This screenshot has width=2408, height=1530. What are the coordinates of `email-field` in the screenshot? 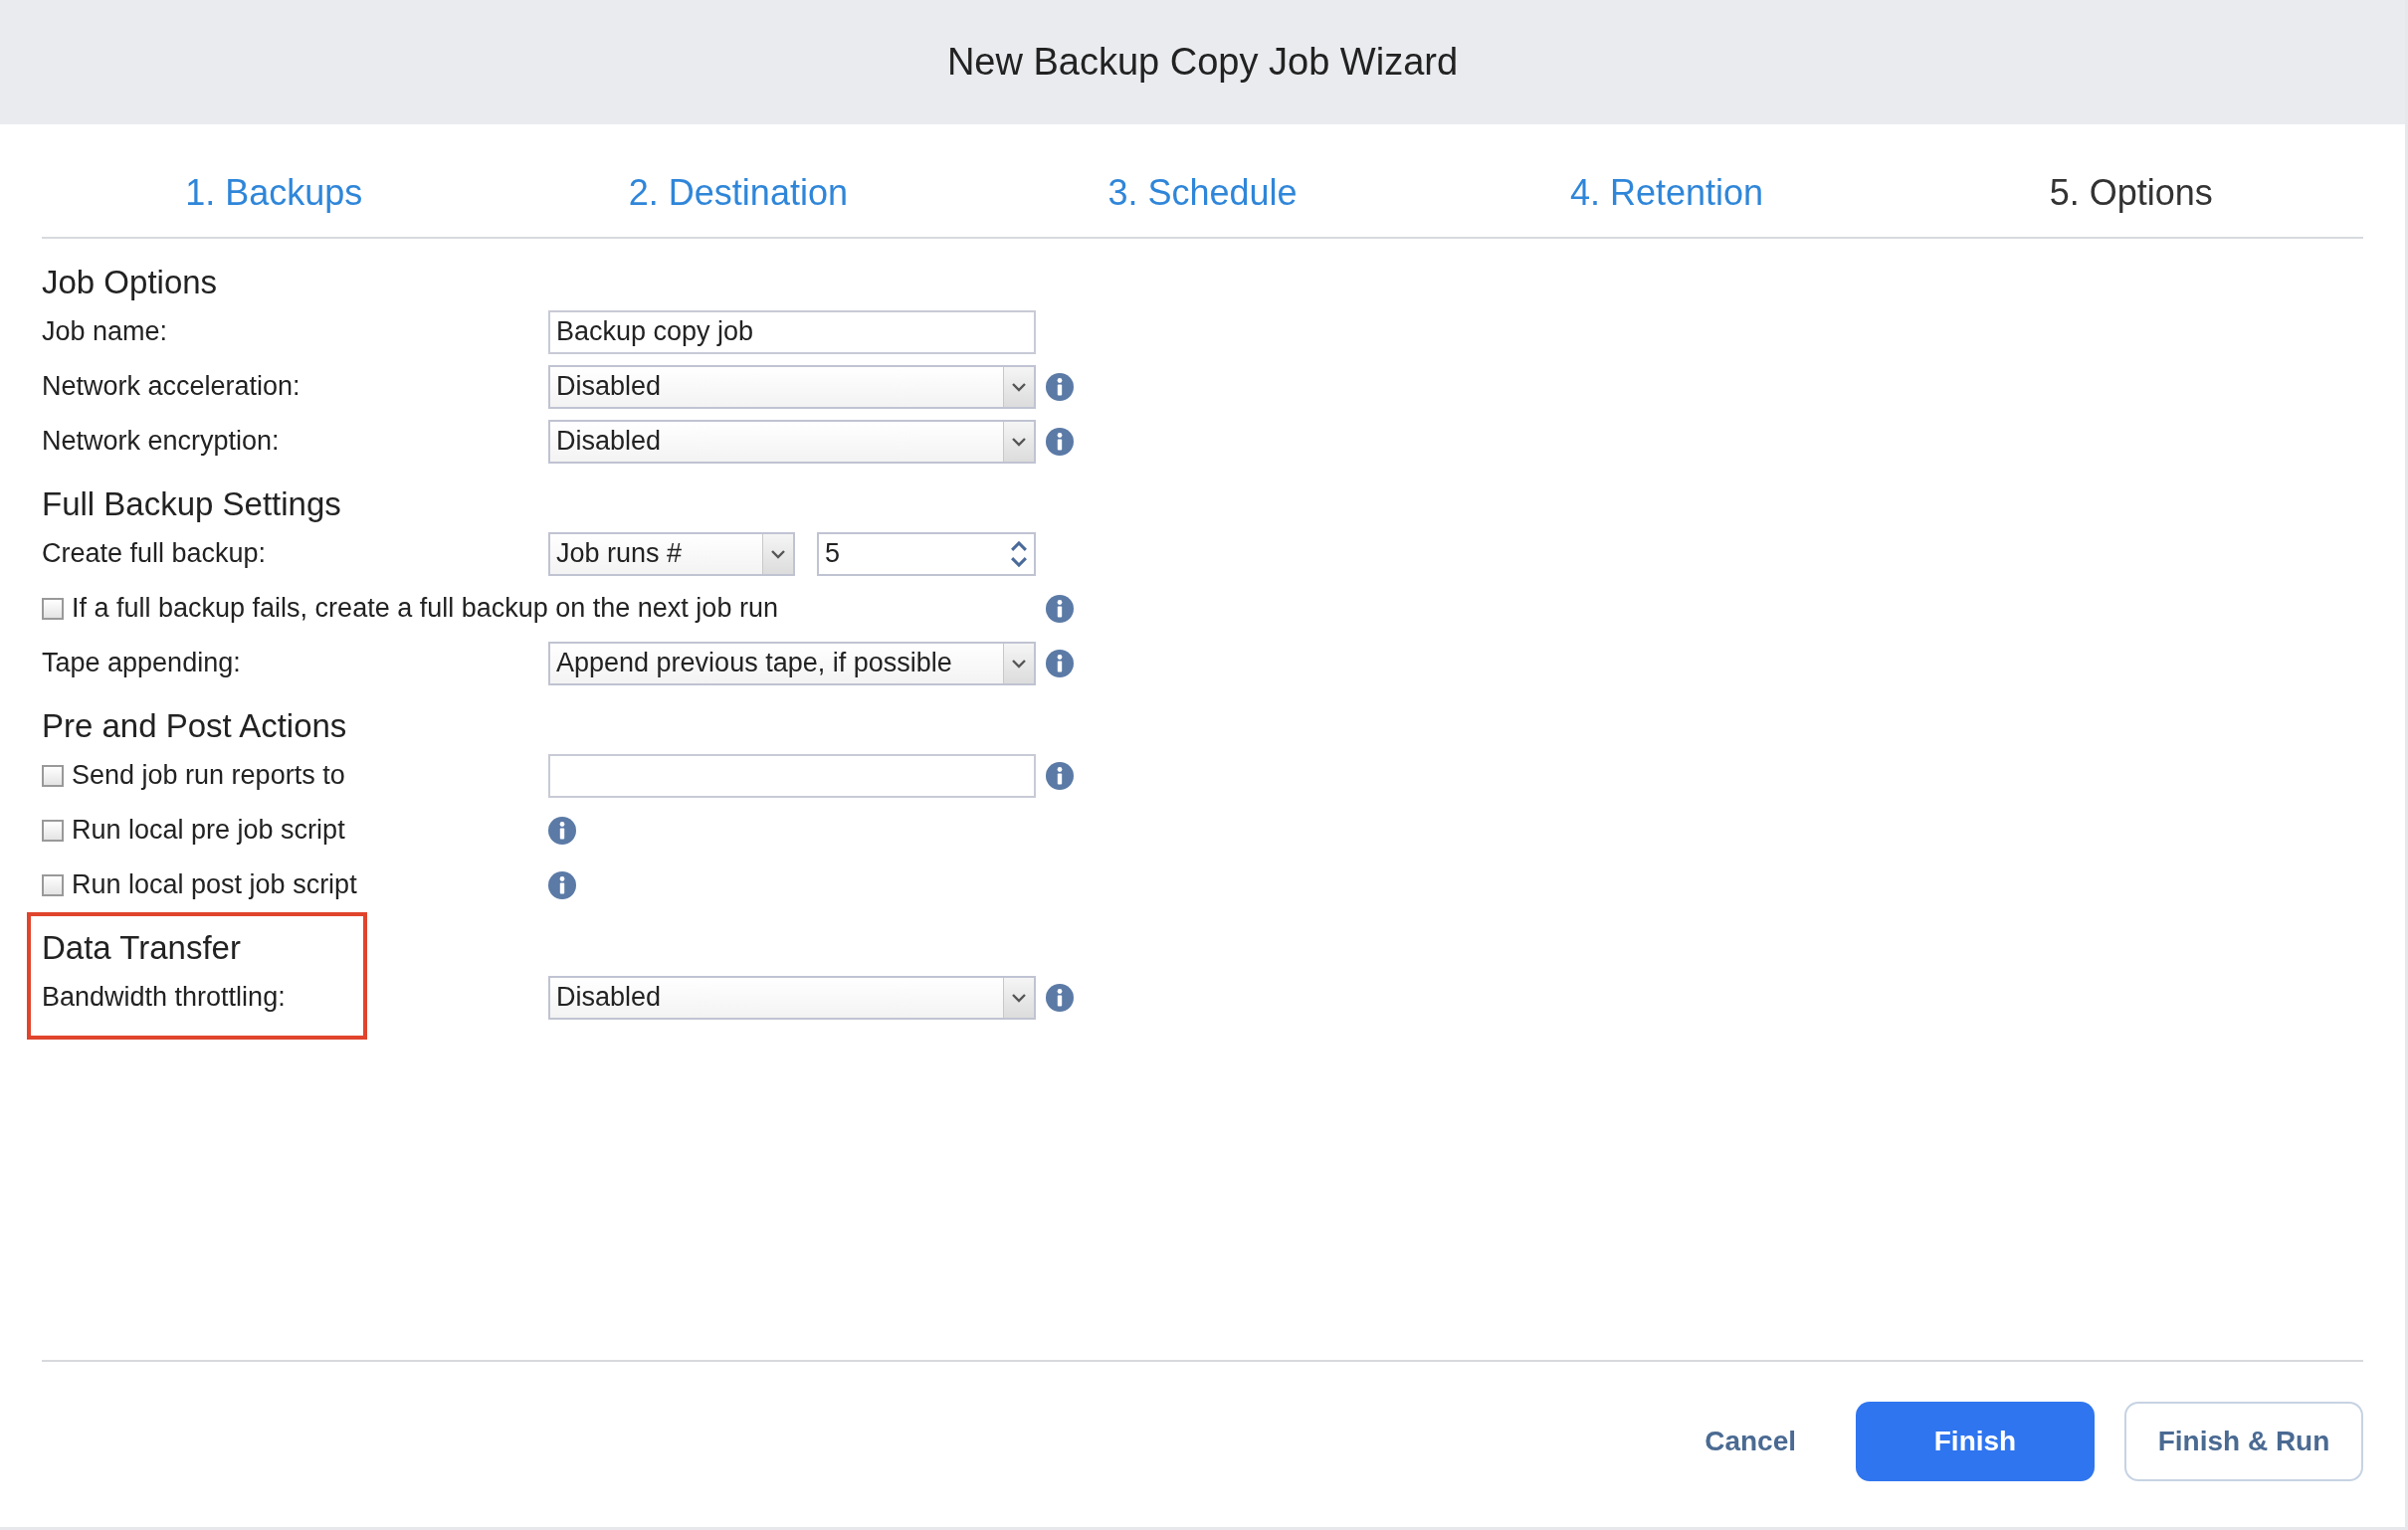 It's located at (792, 775).